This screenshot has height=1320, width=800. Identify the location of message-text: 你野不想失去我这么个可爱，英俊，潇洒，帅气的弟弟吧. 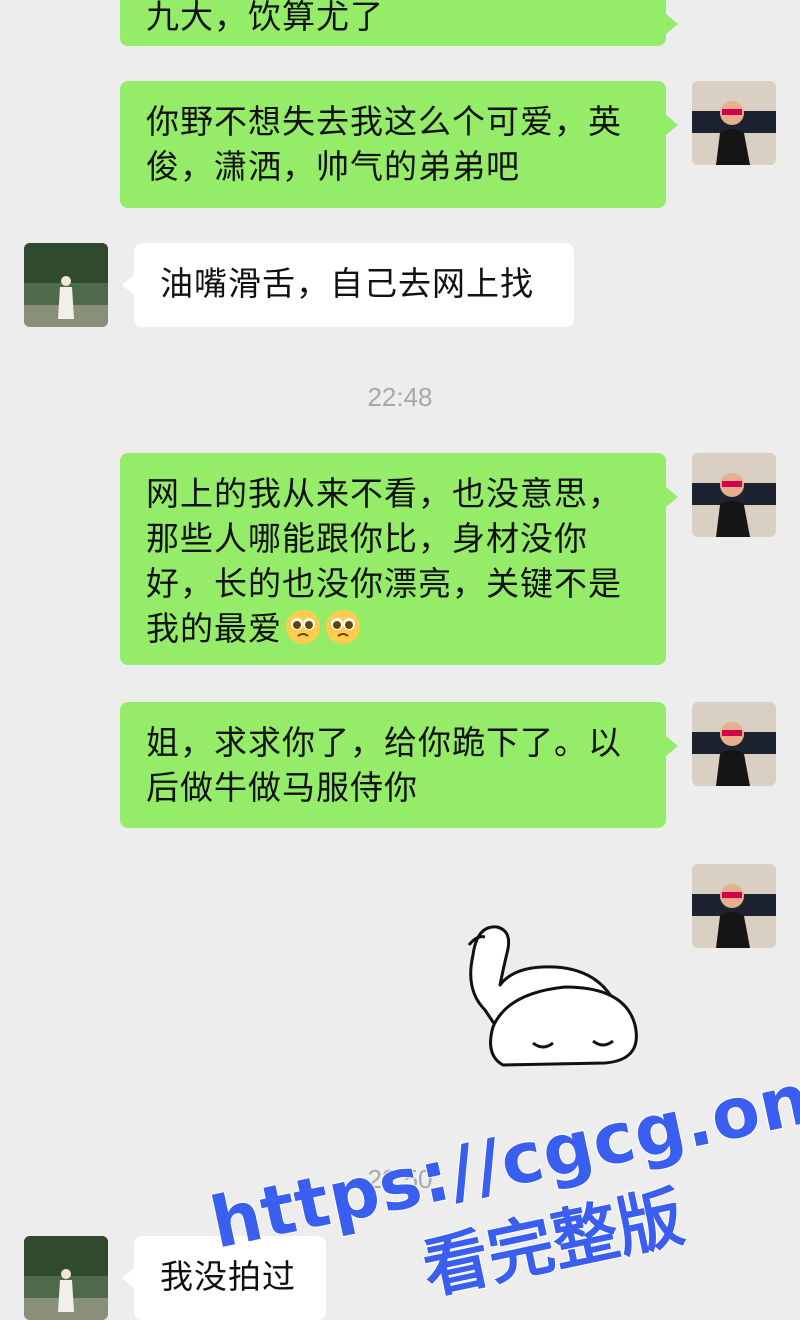
(384, 144).